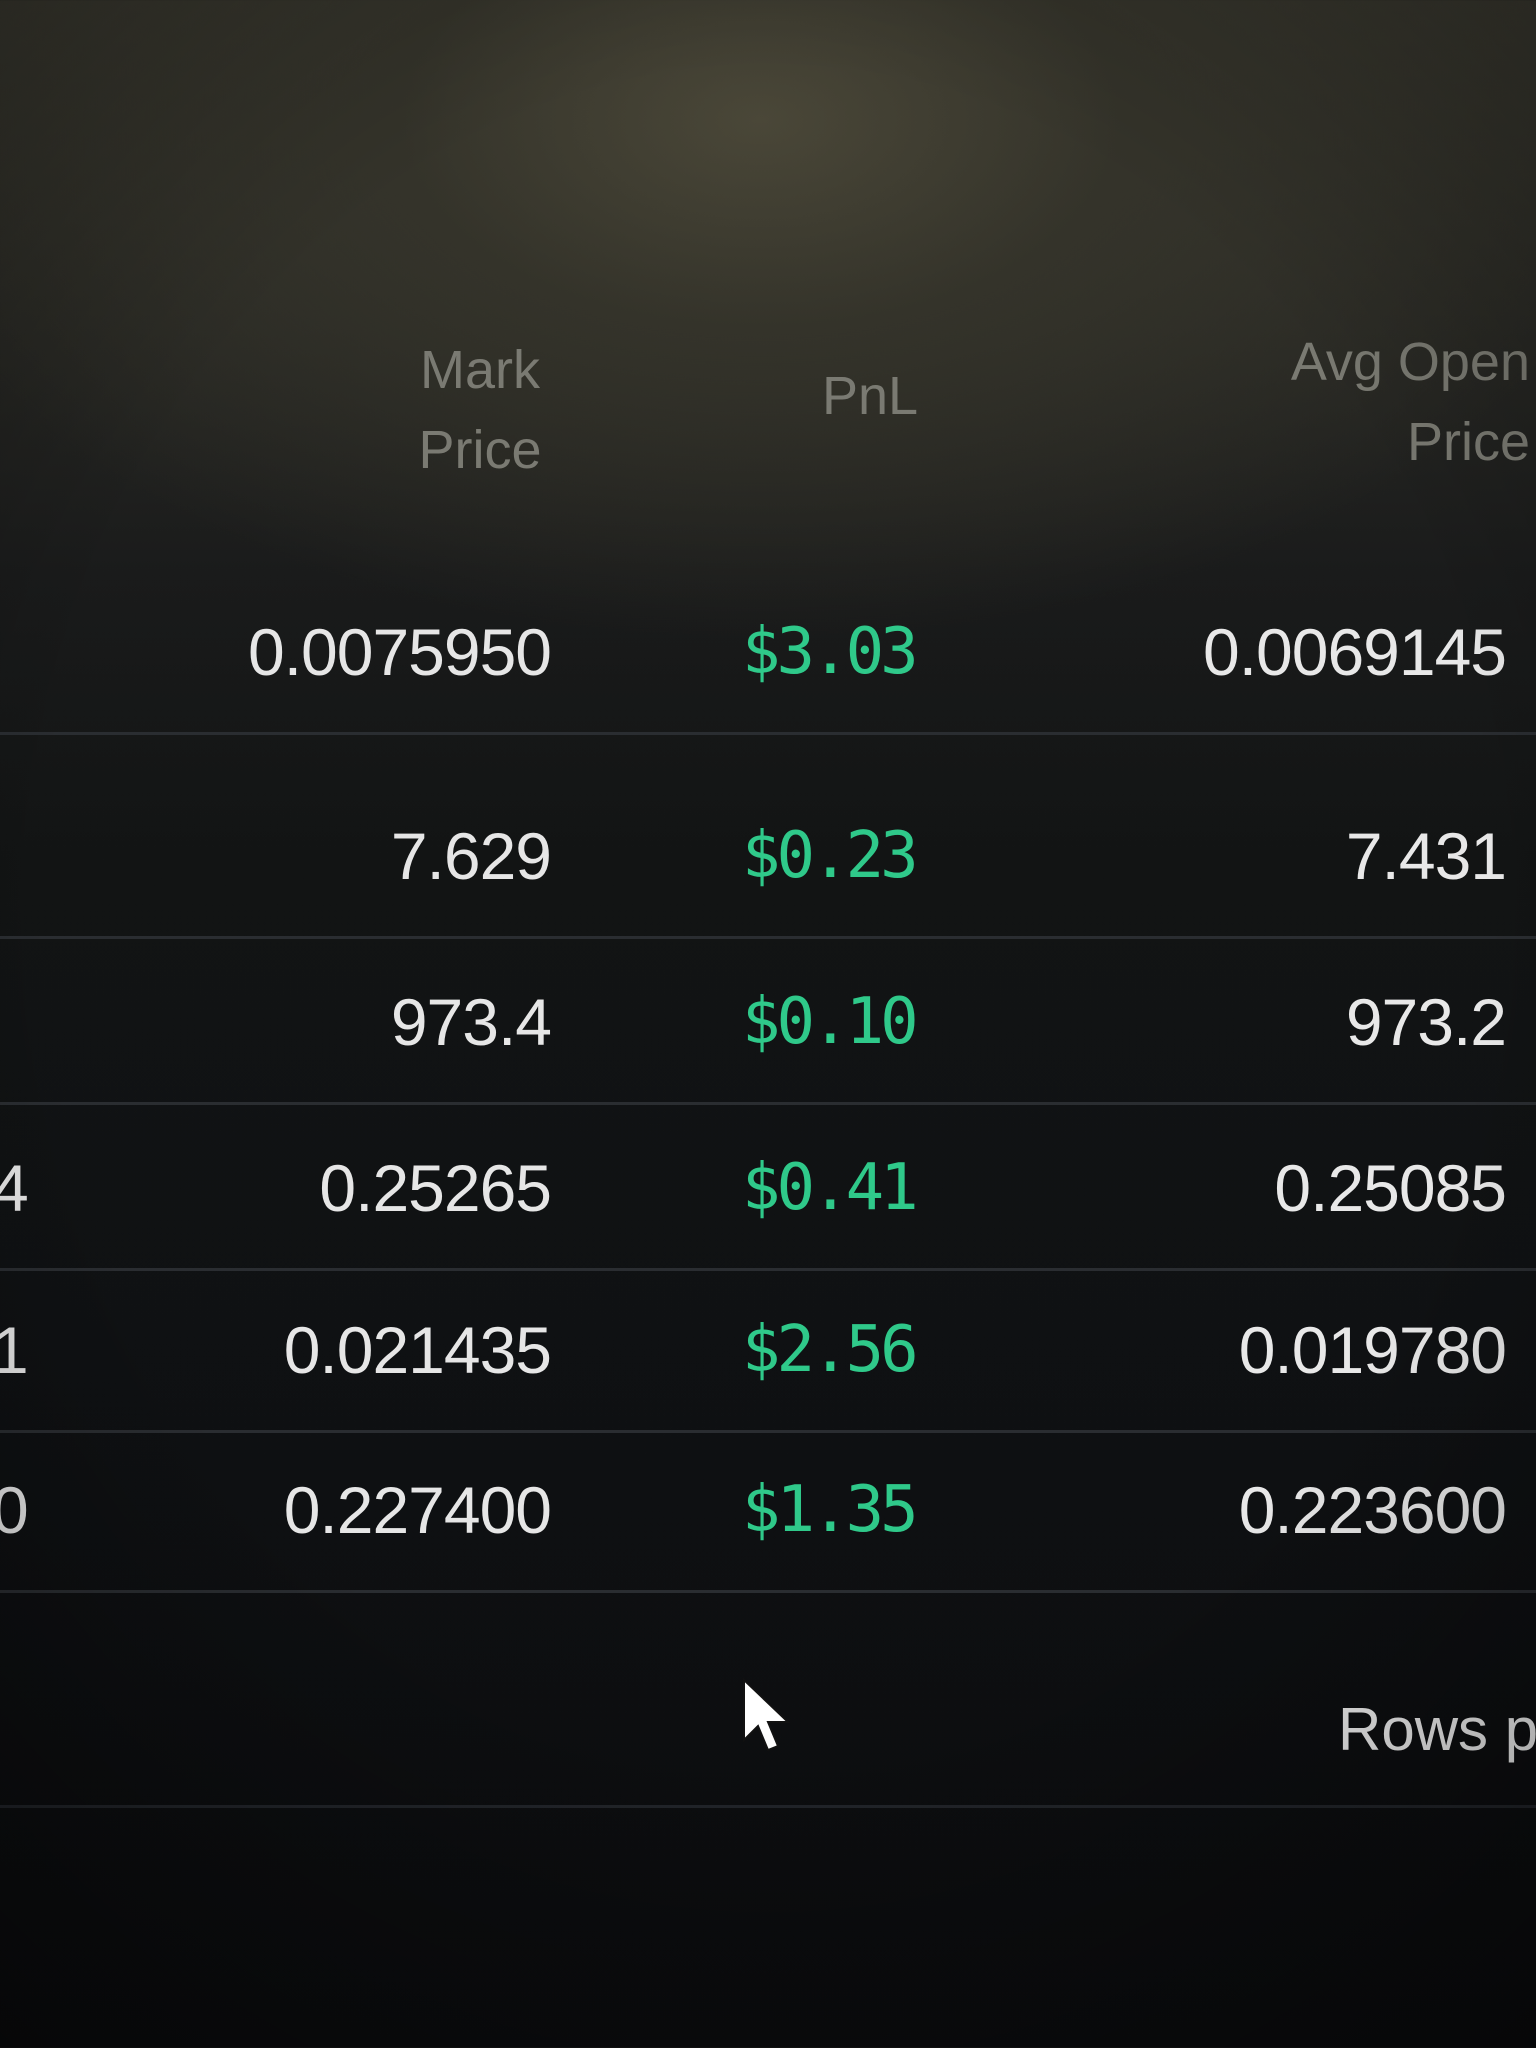 The image size is (1536, 2048). I want to click on cell-mark-price: 973.4, so click(471, 1022).